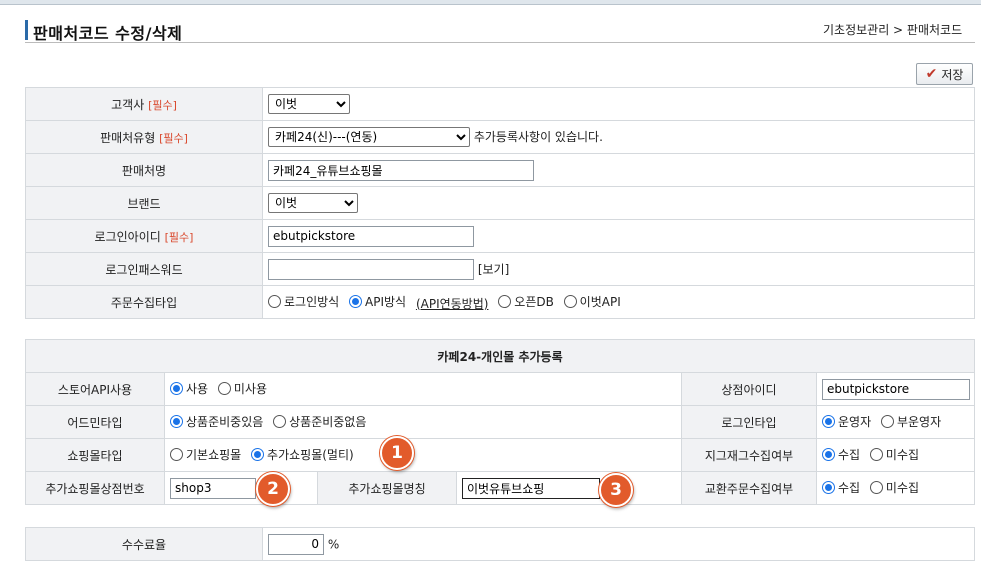 Image resolution: width=981 pixels, height=561 pixels. Describe the element at coordinates (855, 422) in the screenshot. I see `login-type-option-label: 운영자` at that location.